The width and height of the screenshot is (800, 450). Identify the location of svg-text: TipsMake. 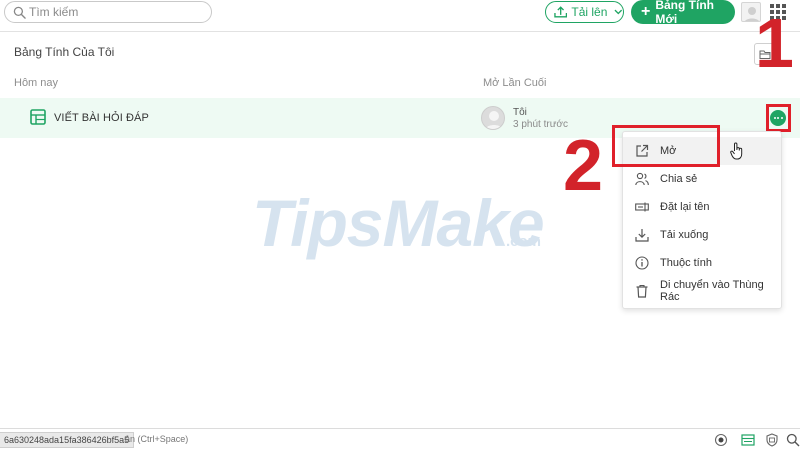
(398, 223).